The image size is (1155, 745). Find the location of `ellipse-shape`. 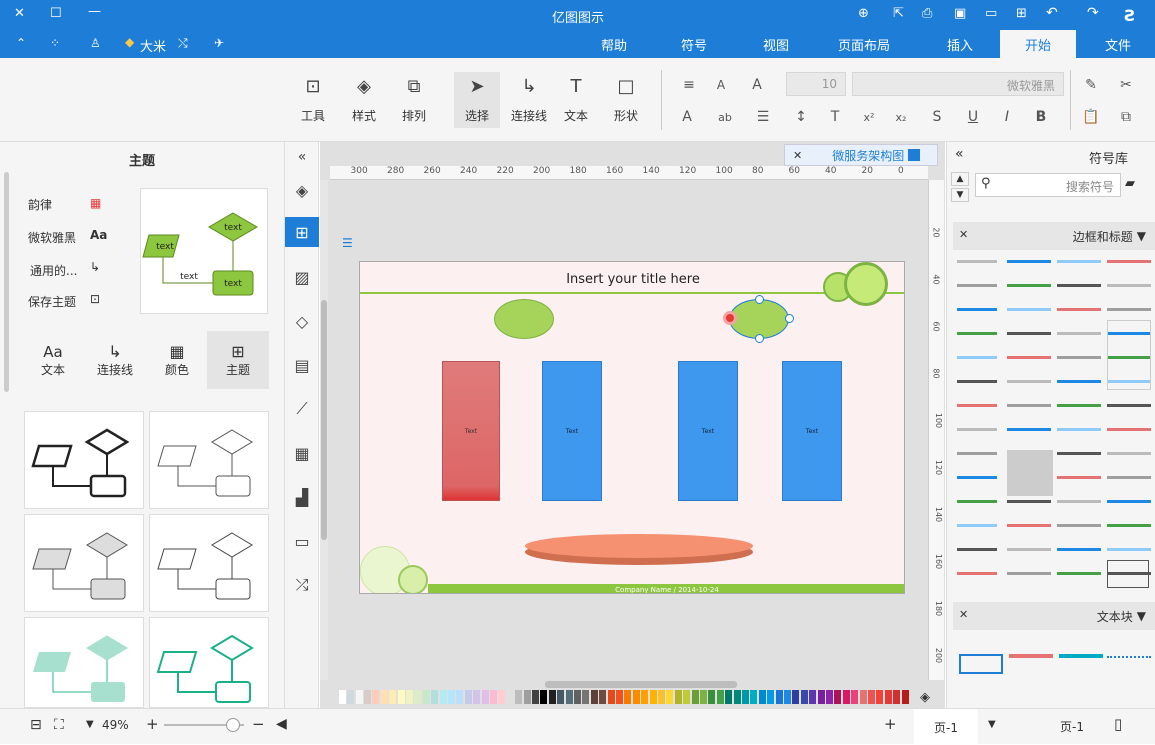

ellipse-shape is located at coordinates (524, 319).